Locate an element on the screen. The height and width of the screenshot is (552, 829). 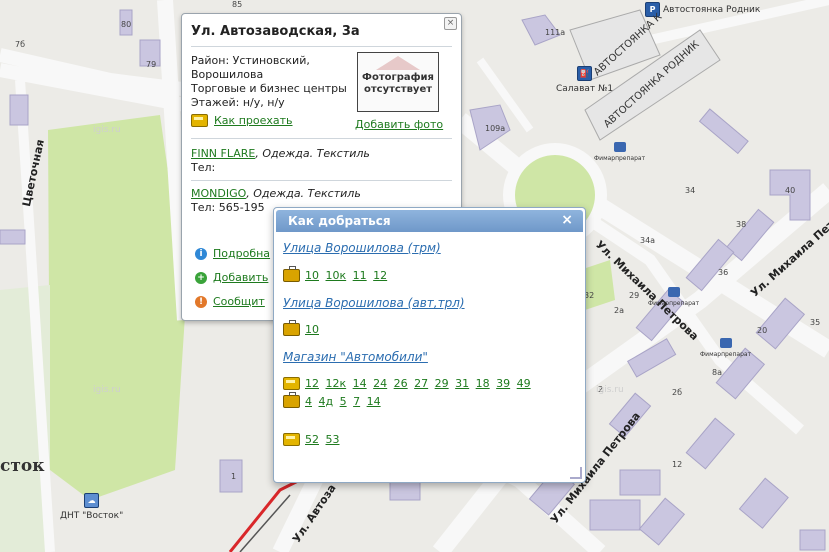
shop-phone: Тел: is located at coordinates (203, 167).